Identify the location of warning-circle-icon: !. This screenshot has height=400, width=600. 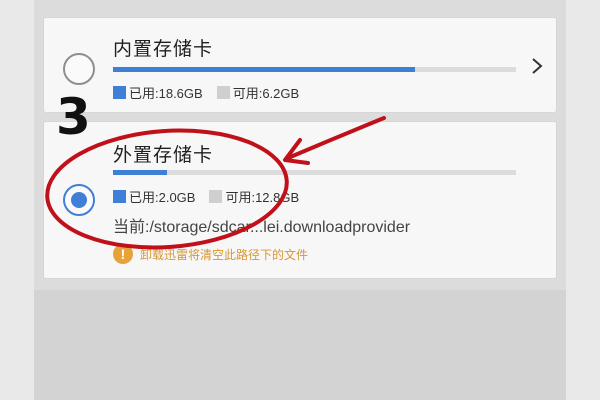
(123, 254).